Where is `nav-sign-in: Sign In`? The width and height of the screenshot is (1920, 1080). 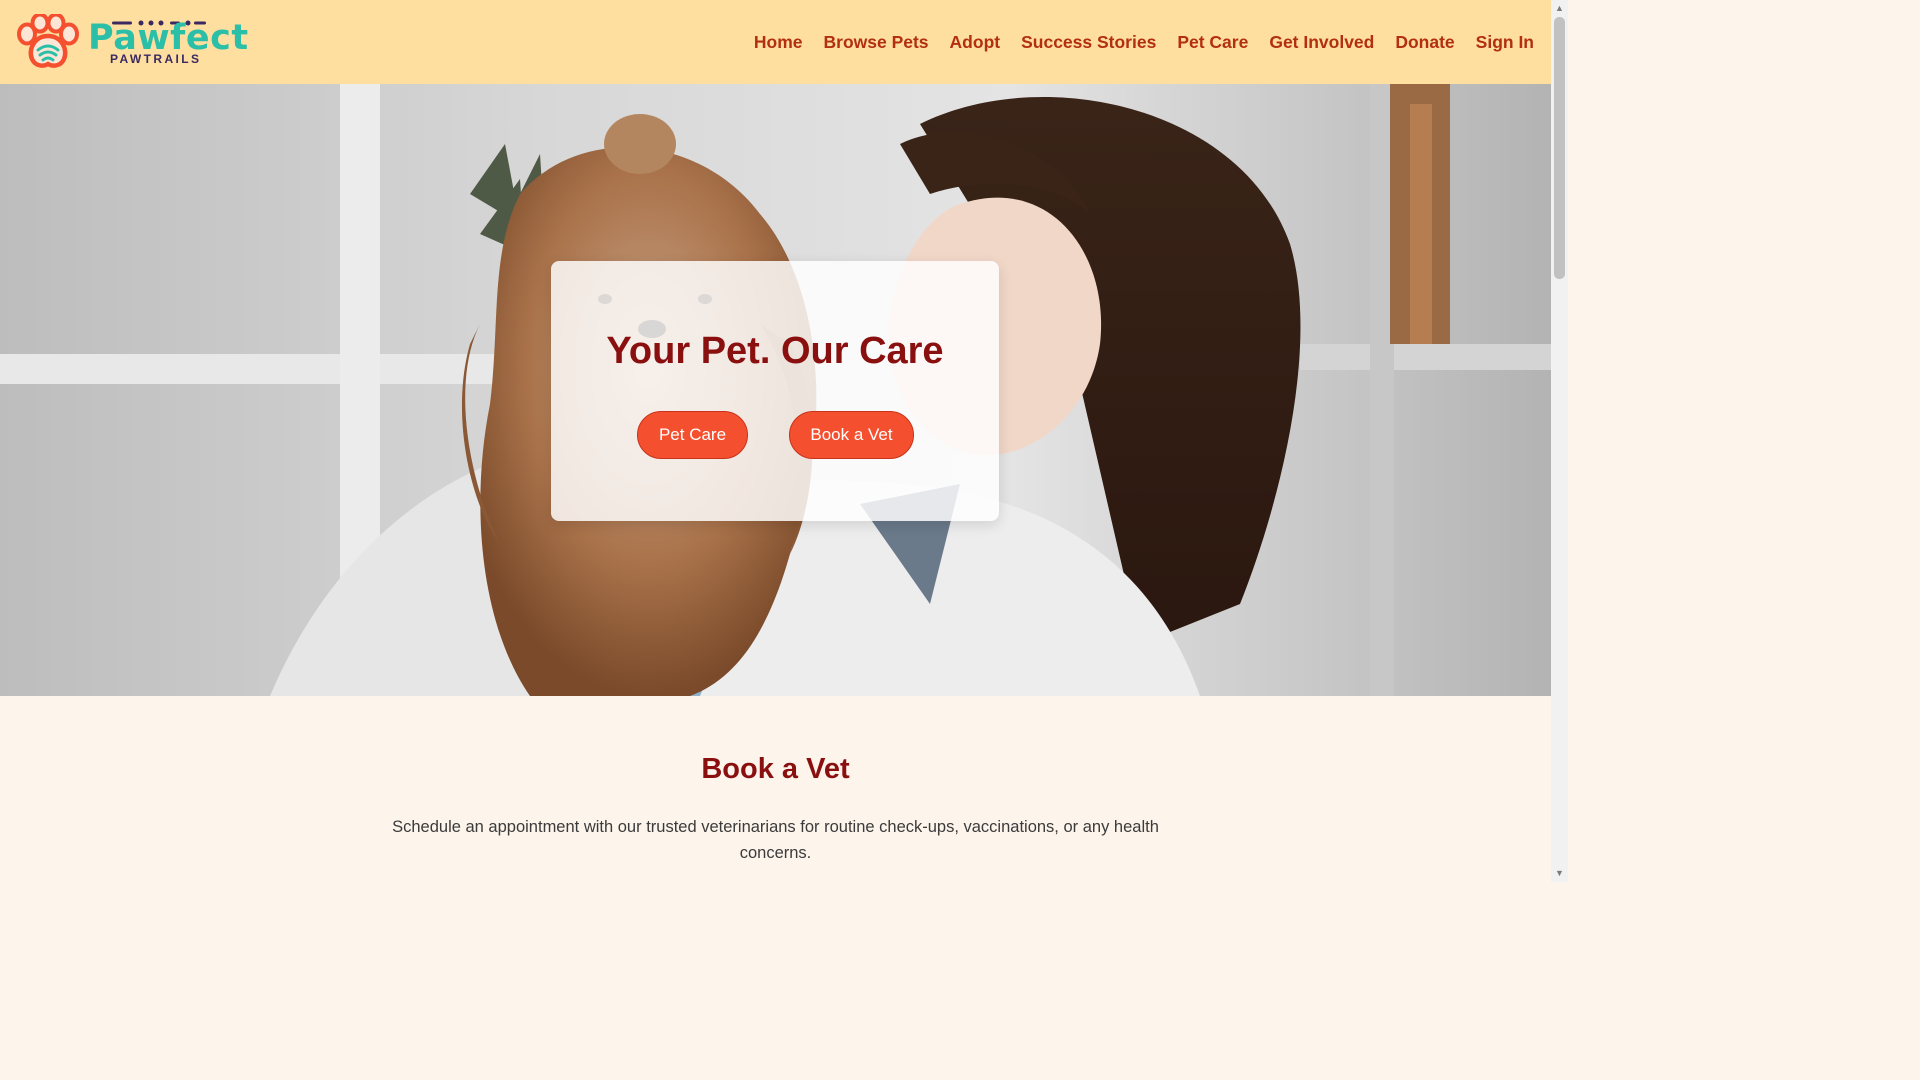
nav-sign-in: Sign In is located at coordinates (1505, 42).